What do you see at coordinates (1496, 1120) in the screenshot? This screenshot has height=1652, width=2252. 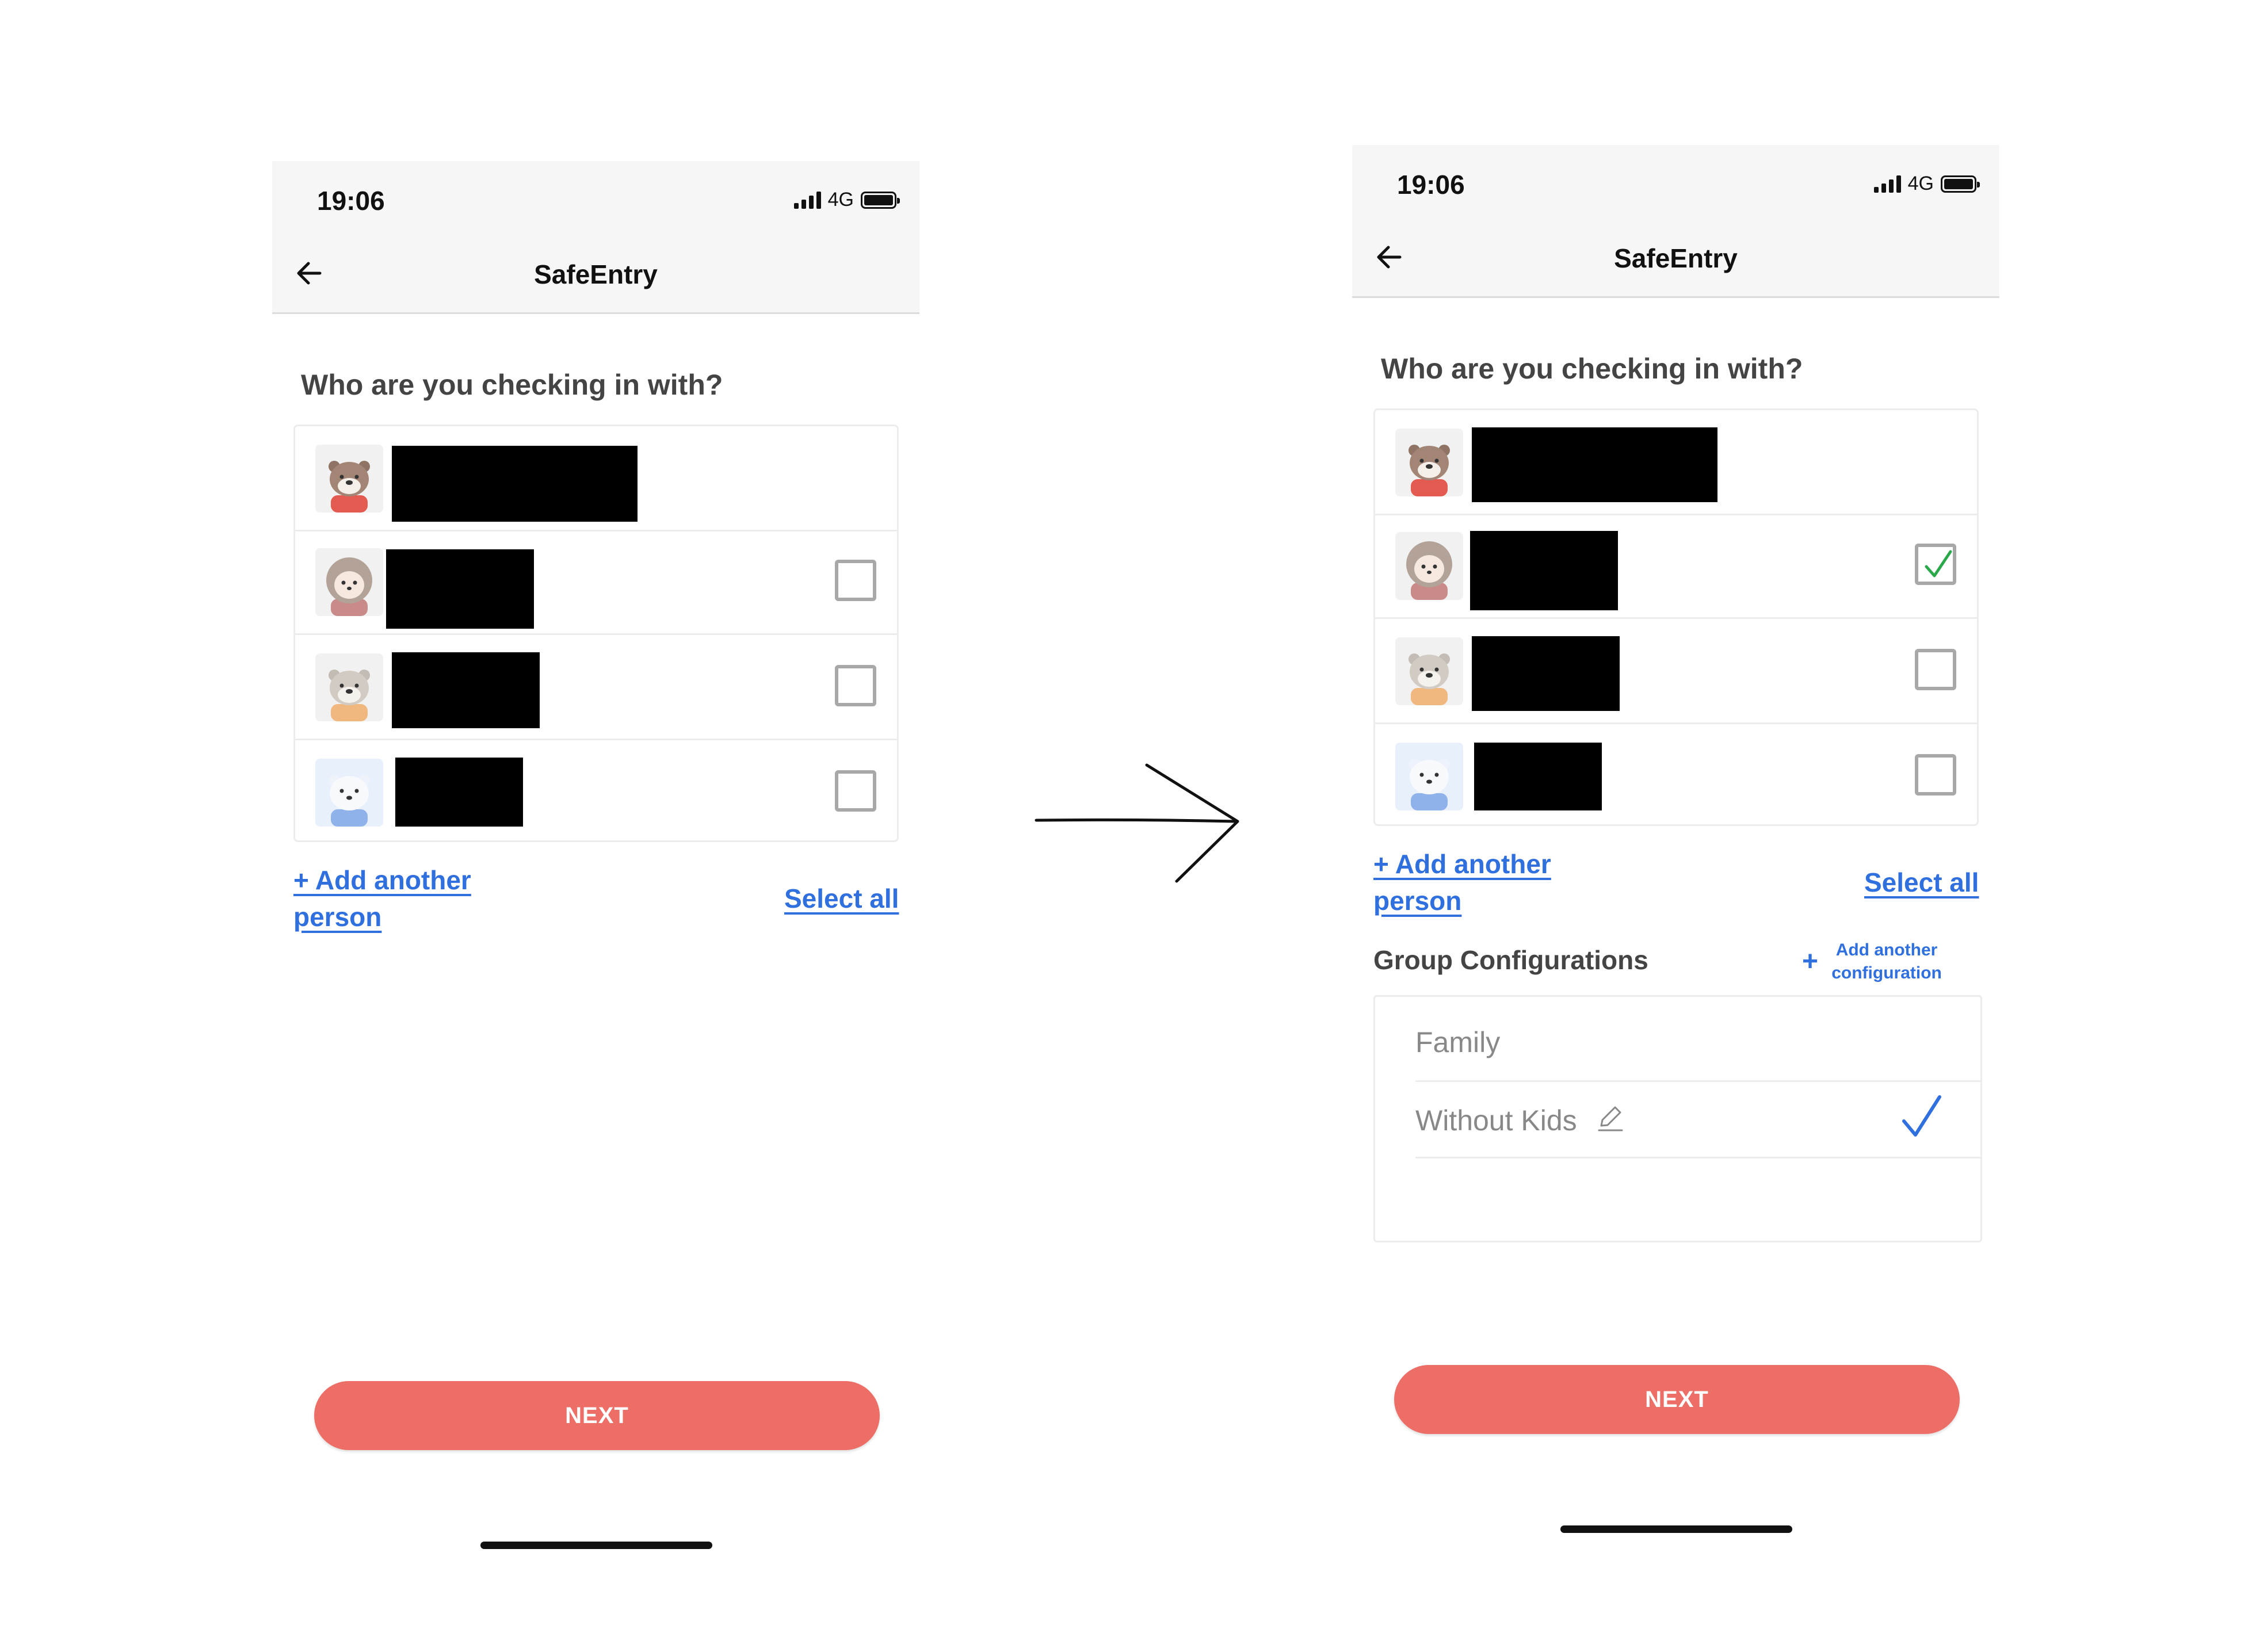 I see `config-name: Without Kids` at bounding box center [1496, 1120].